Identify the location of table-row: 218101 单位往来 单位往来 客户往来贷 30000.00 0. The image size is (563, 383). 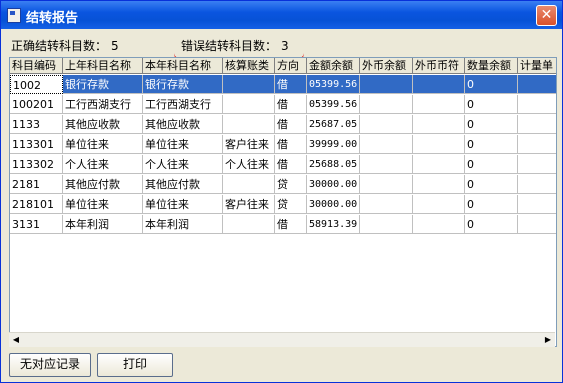
(283, 204).